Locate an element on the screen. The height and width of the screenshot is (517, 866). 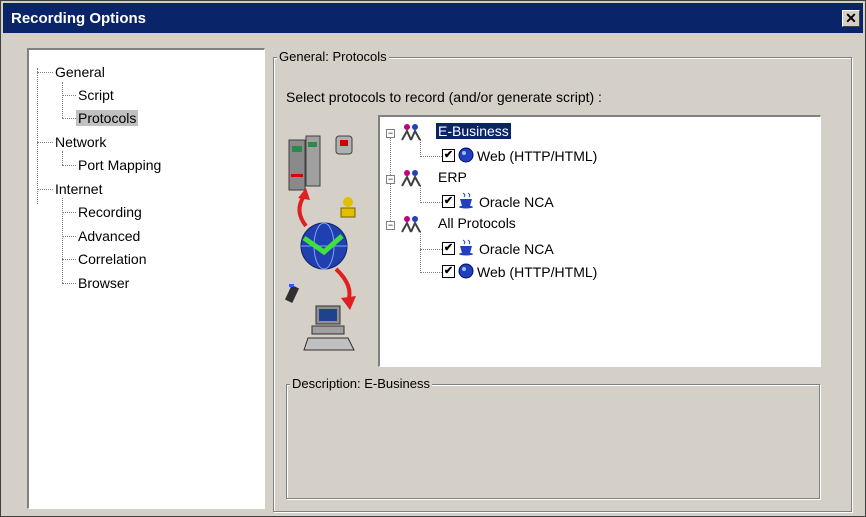
expander-all-protocols: − is located at coordinates (390, 225).